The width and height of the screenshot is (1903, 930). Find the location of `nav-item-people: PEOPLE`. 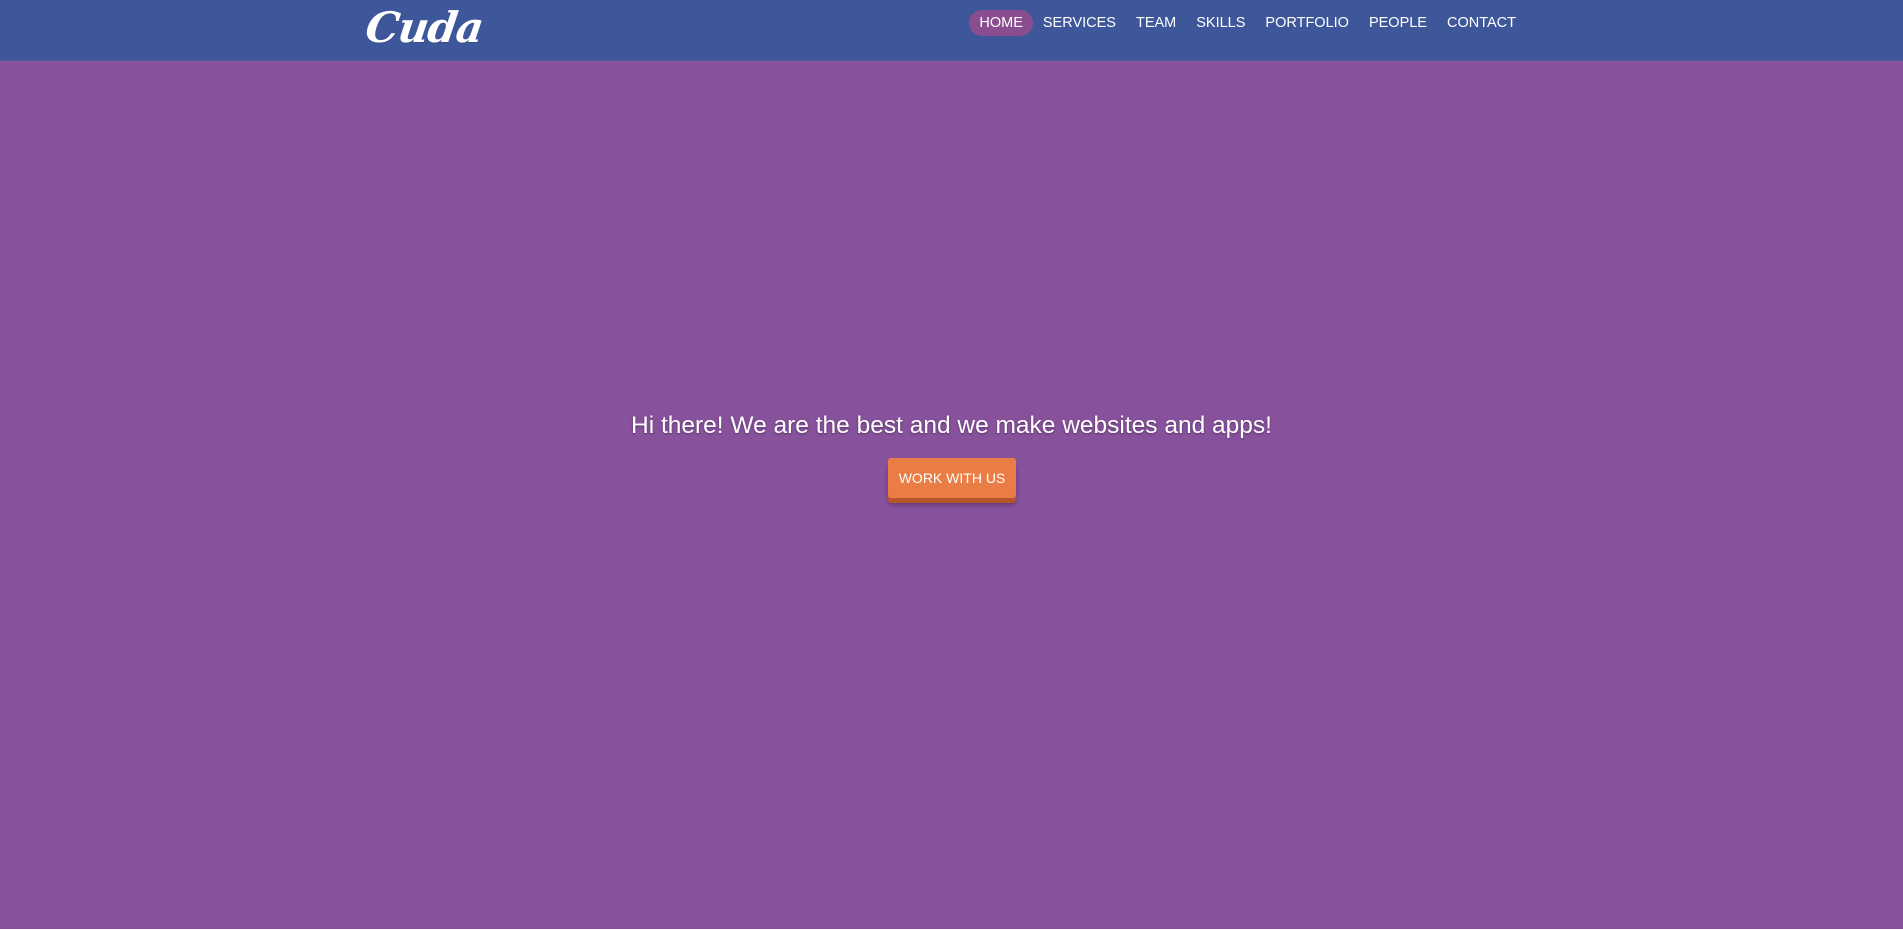

nav-item-people: PEOPLE is located at coordinates (1398, 23).